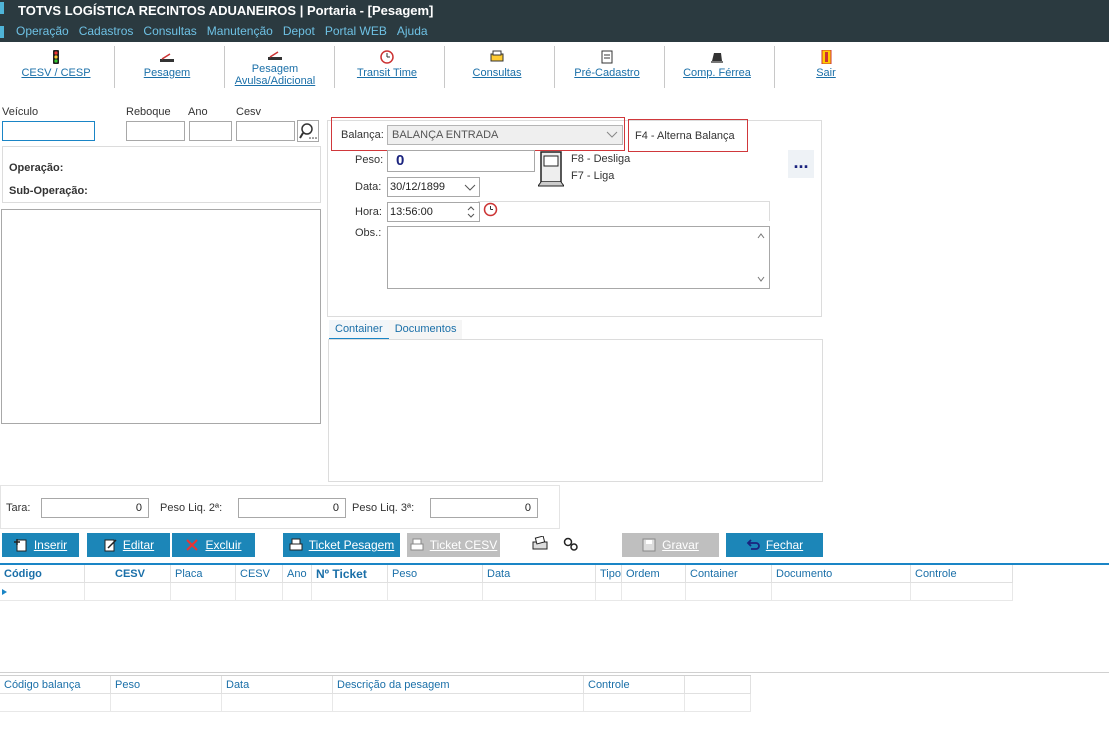  I want to click on hora-label: Hora:, so click(368, 212).